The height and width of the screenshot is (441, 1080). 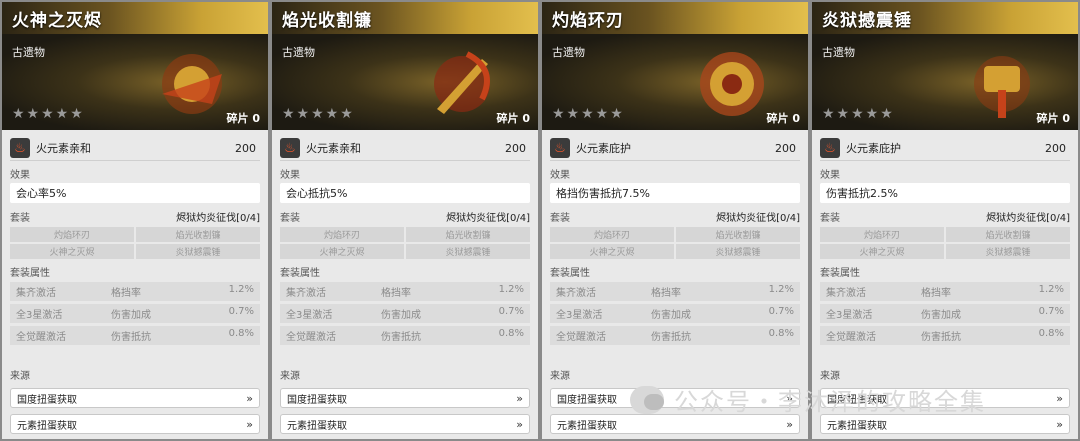 What do you see at coordinates (830, 402) in the screenshot?
I see `watermark-text: 公众号・李沐泽的攻略全集` at bounding box center [830, 402].